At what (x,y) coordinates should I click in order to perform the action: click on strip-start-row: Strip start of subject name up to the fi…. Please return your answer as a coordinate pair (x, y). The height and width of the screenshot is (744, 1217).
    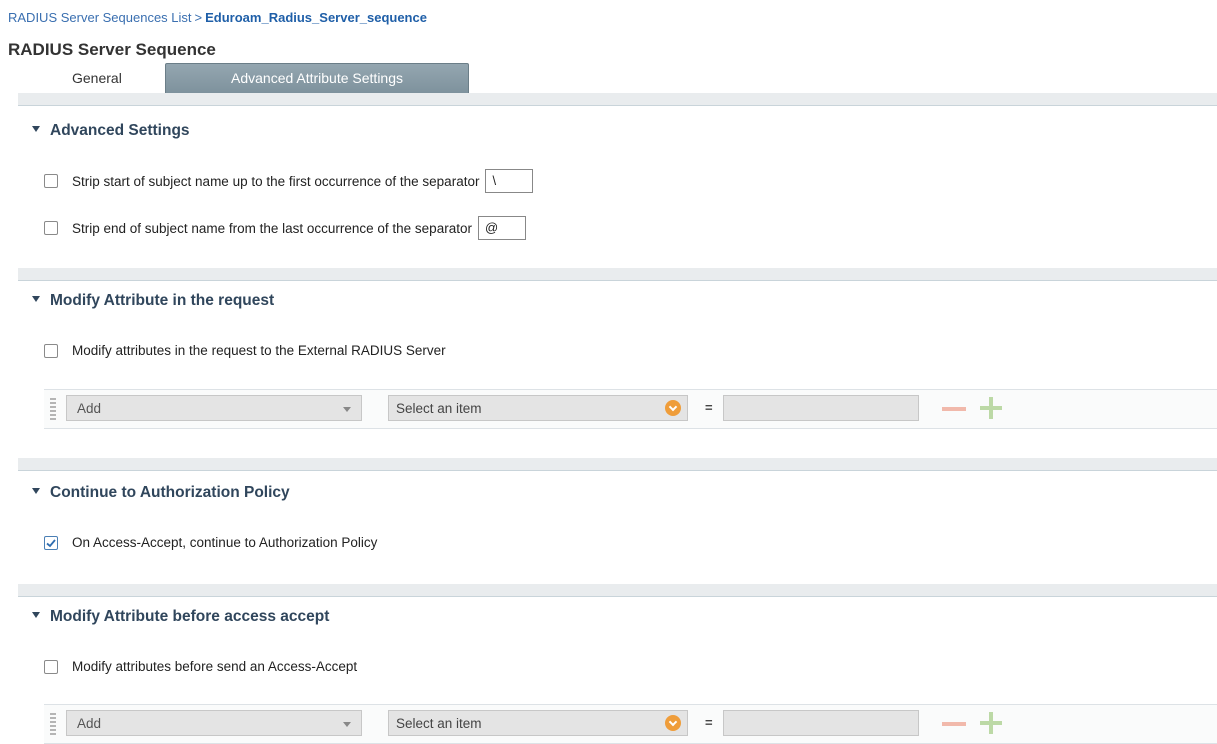
    Looking at the image, I should click on (289, 181).